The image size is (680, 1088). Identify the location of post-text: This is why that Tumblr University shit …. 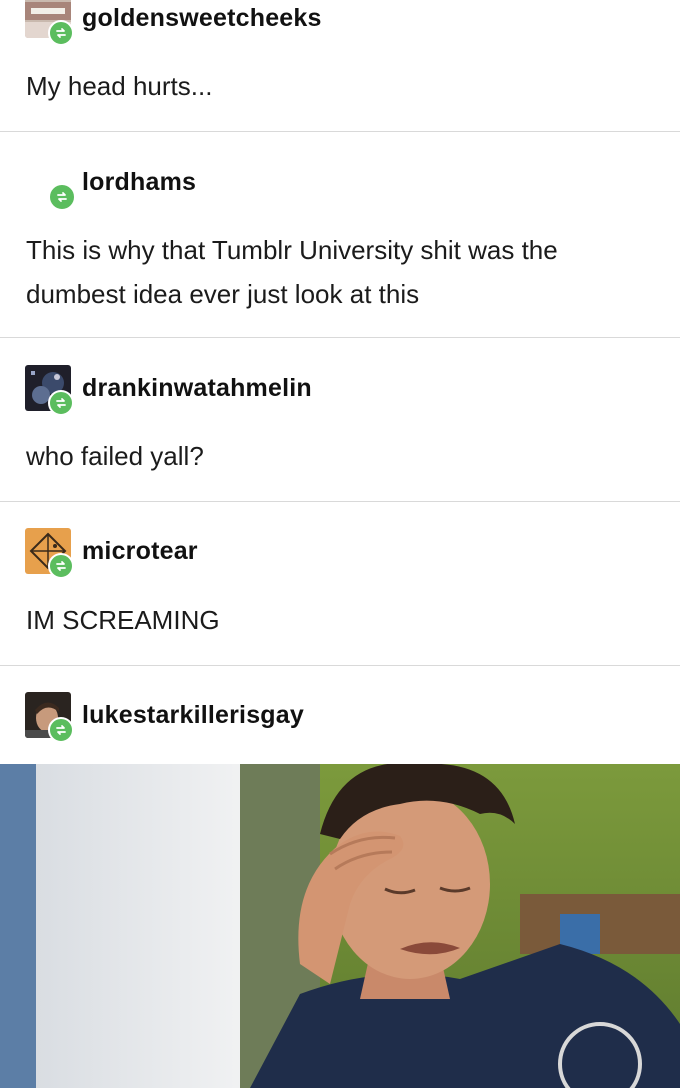
(292, 272).